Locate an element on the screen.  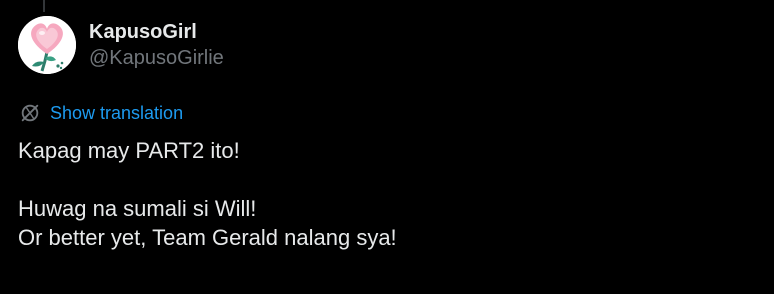
author-names: KapusoGirl @KapusoGirlie is located at coordinates (156, 45).